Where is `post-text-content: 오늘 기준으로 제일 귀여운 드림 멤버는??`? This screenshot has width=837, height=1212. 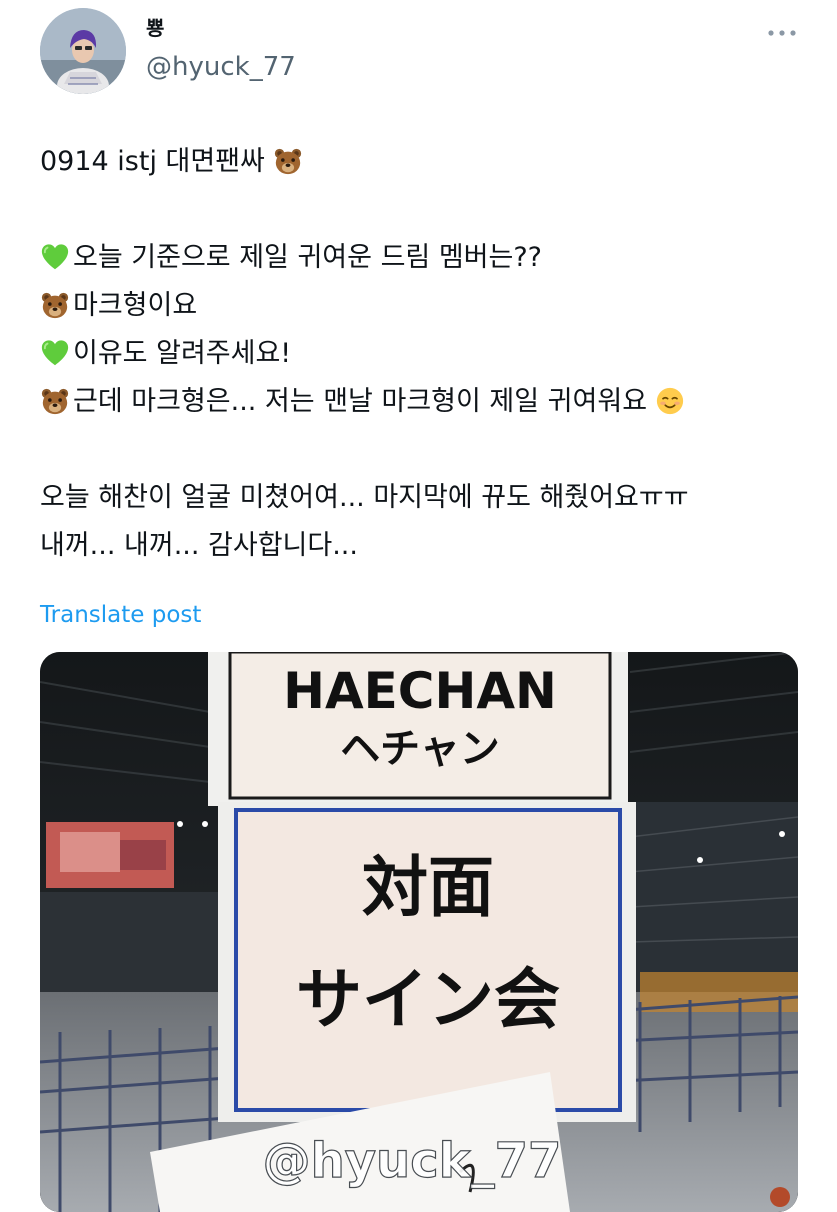 post-text-content: 오늘 기준으로 제일 귀여운 드림 멤버는?? is located at coordinates (308, 257).